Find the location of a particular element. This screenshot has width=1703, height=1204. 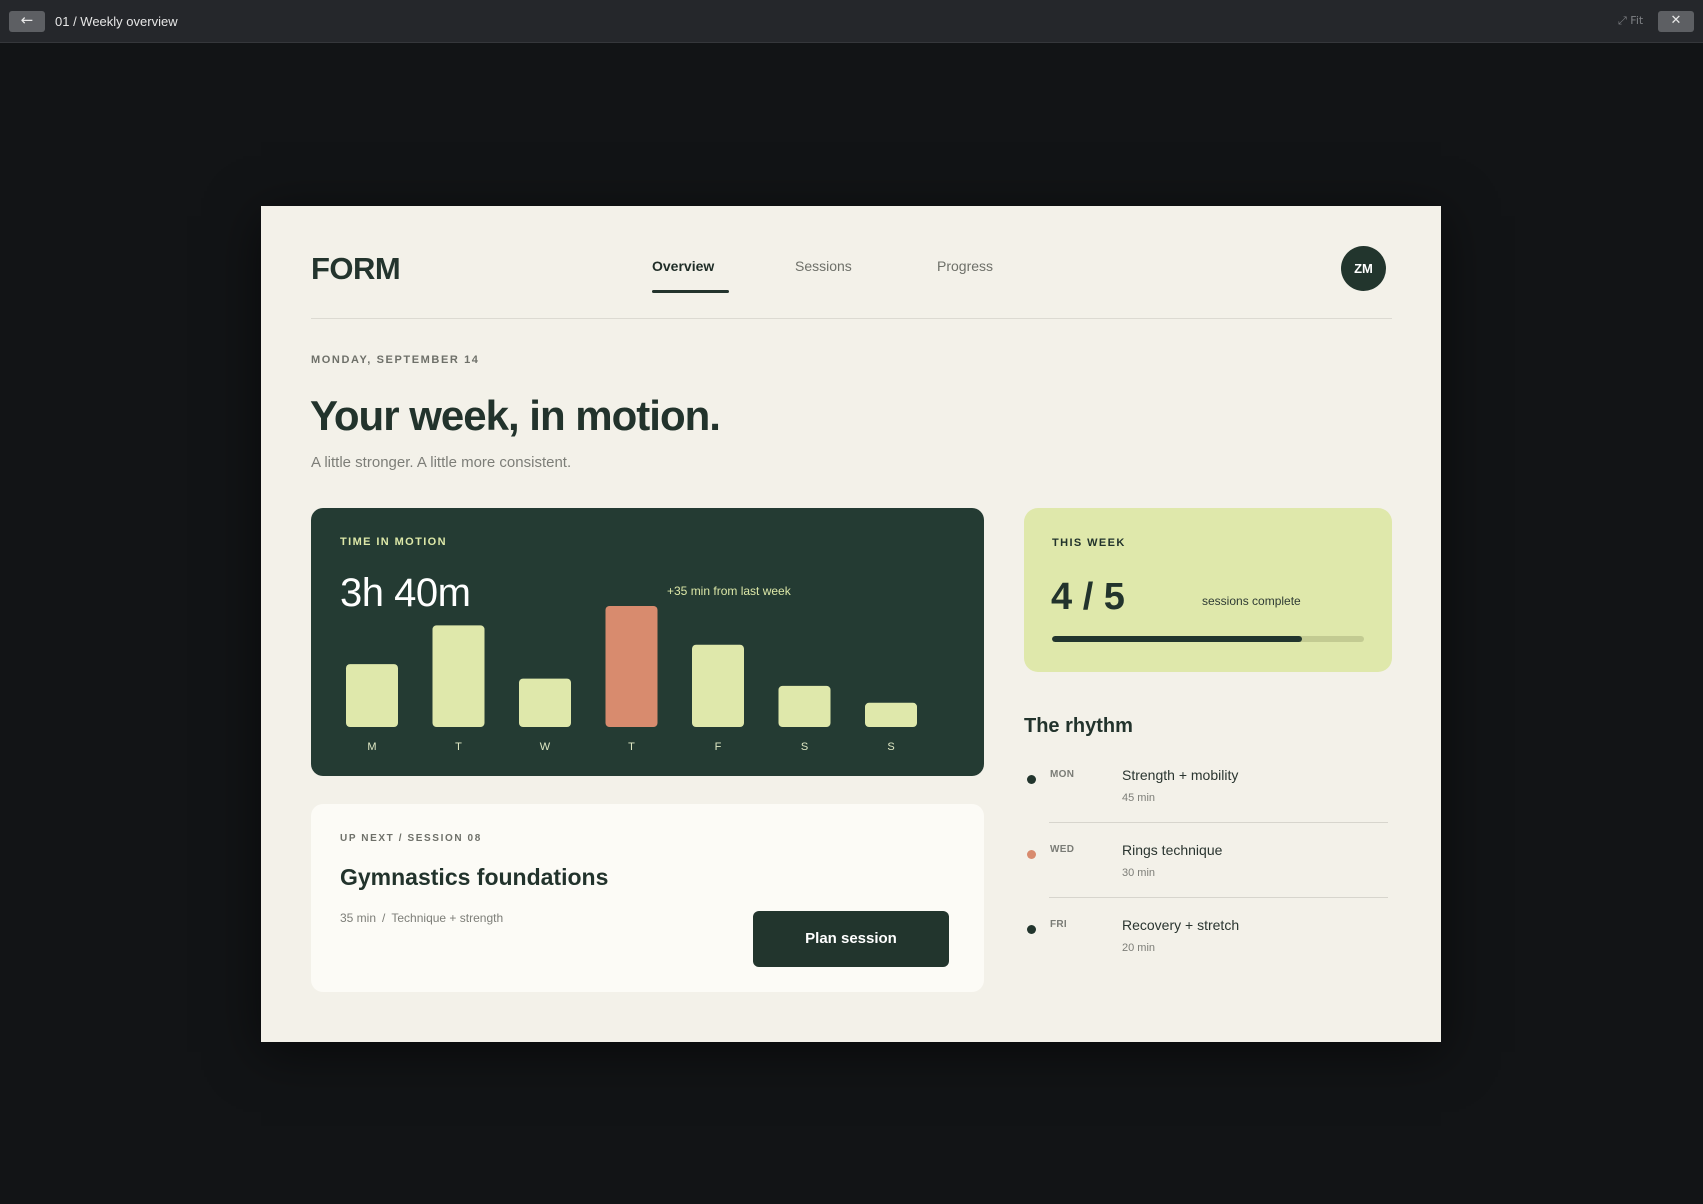

session-focus: Technique + strength is located at coordinates (447, 918).